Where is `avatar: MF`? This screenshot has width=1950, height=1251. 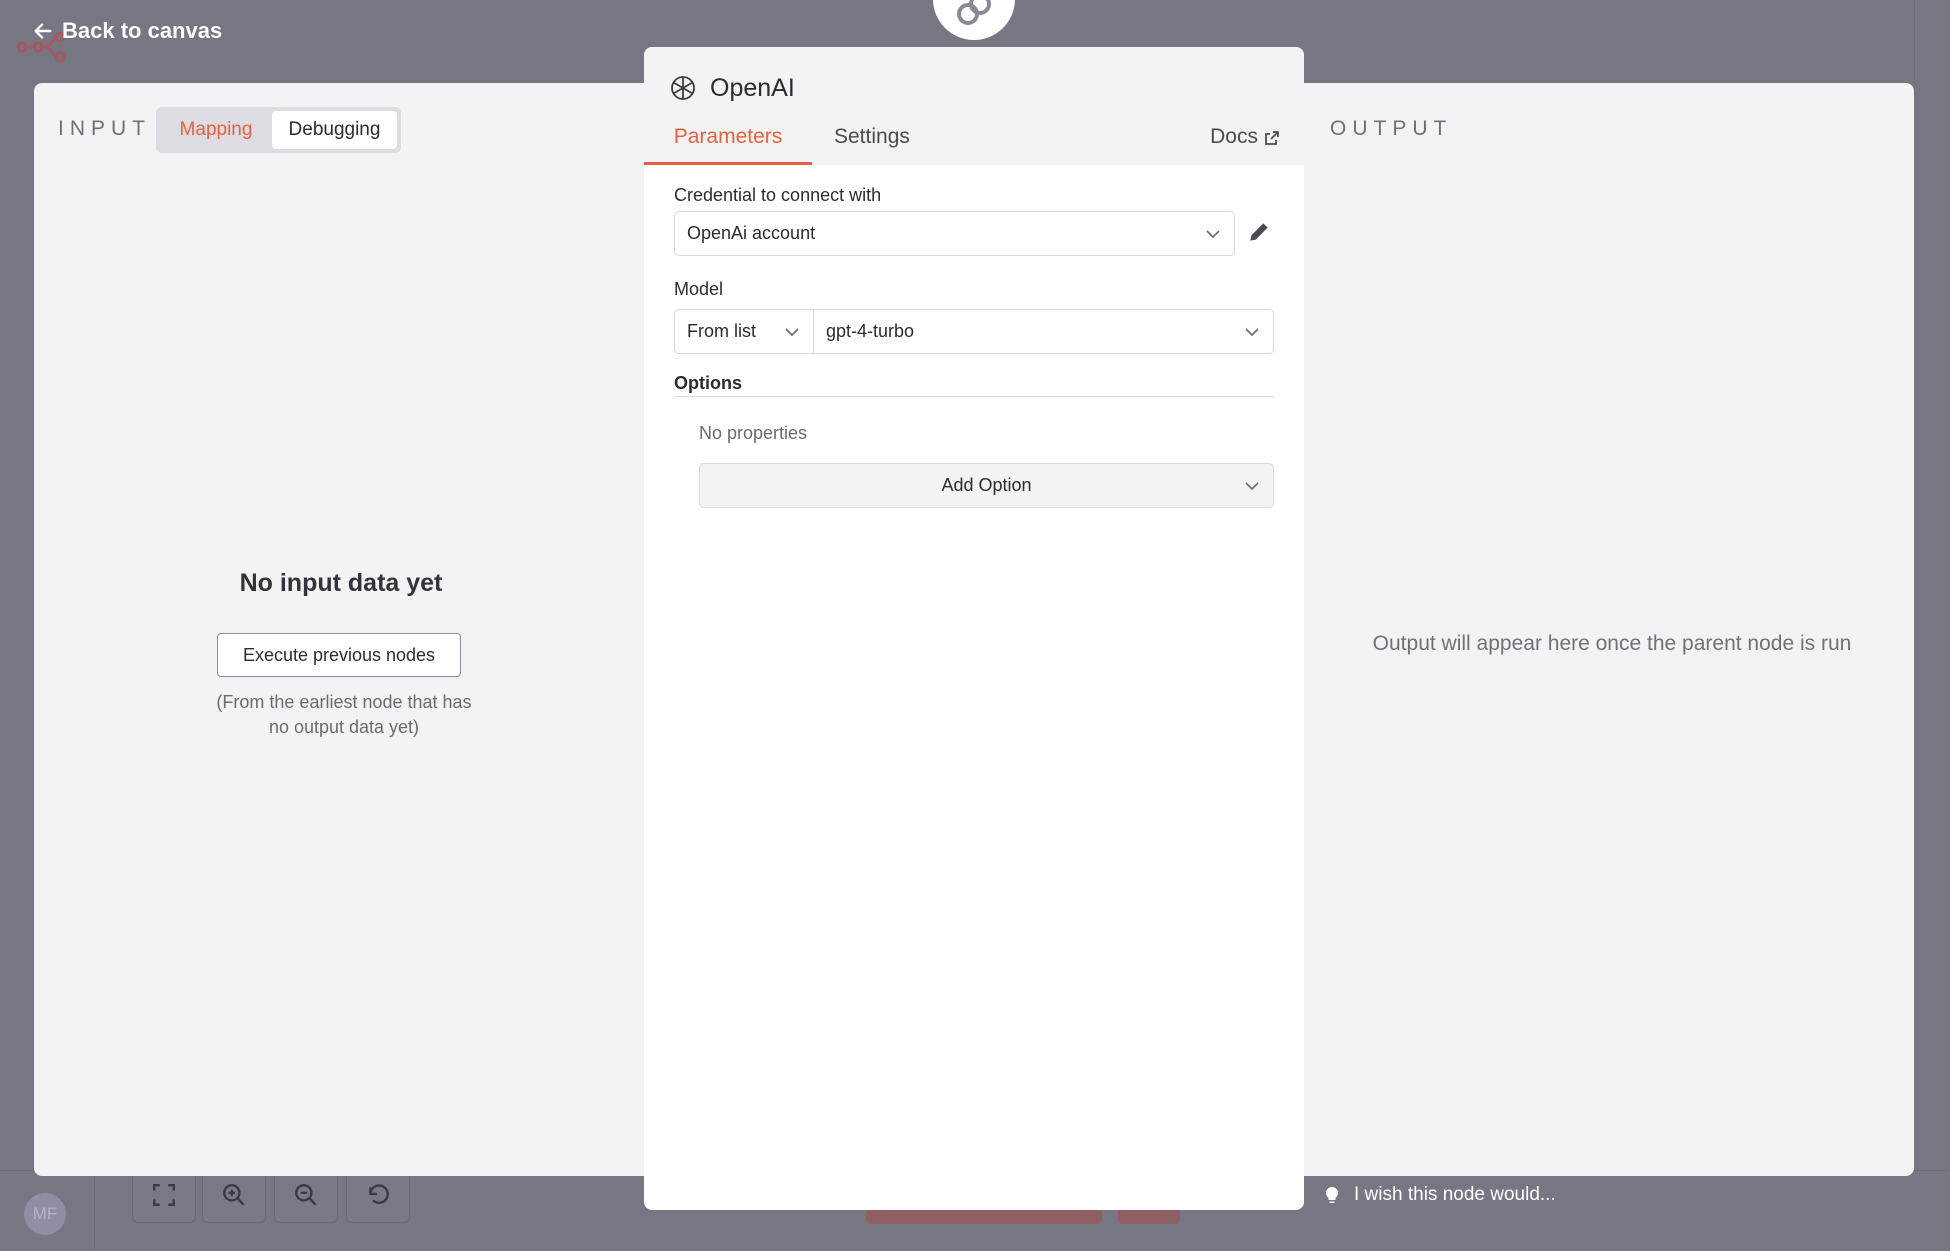
avatar: MF is located at coordinates (45, 1214).